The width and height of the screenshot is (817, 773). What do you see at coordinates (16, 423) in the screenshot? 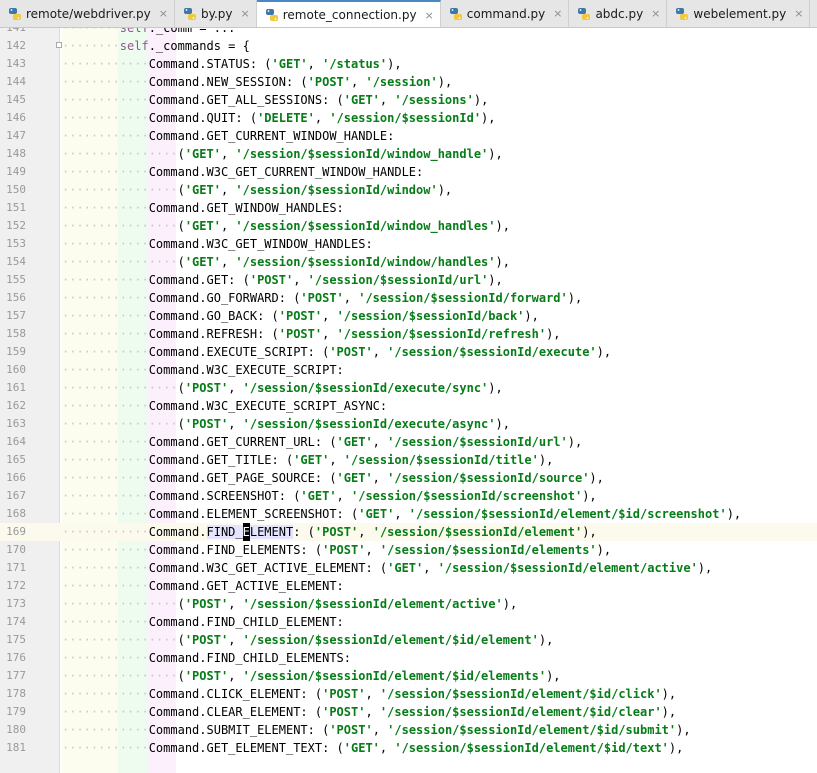
I see `line-number: 163` at bounding box center [16, 423].